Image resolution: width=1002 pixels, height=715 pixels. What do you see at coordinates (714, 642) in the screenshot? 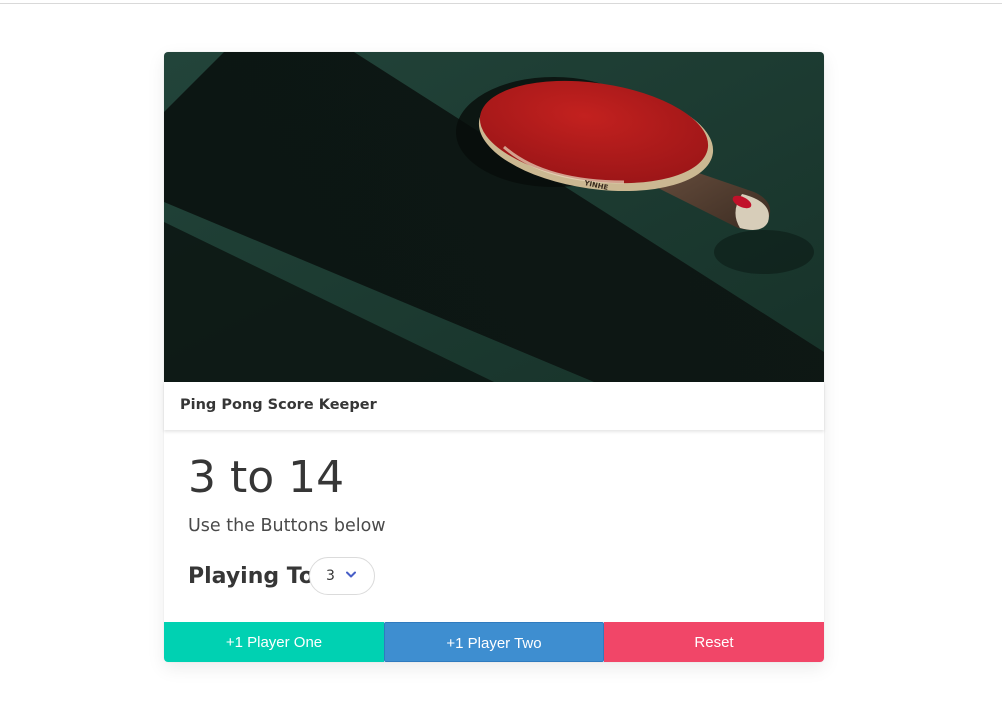
I see `reset-button: Reset` at bounding box center [714, 642].